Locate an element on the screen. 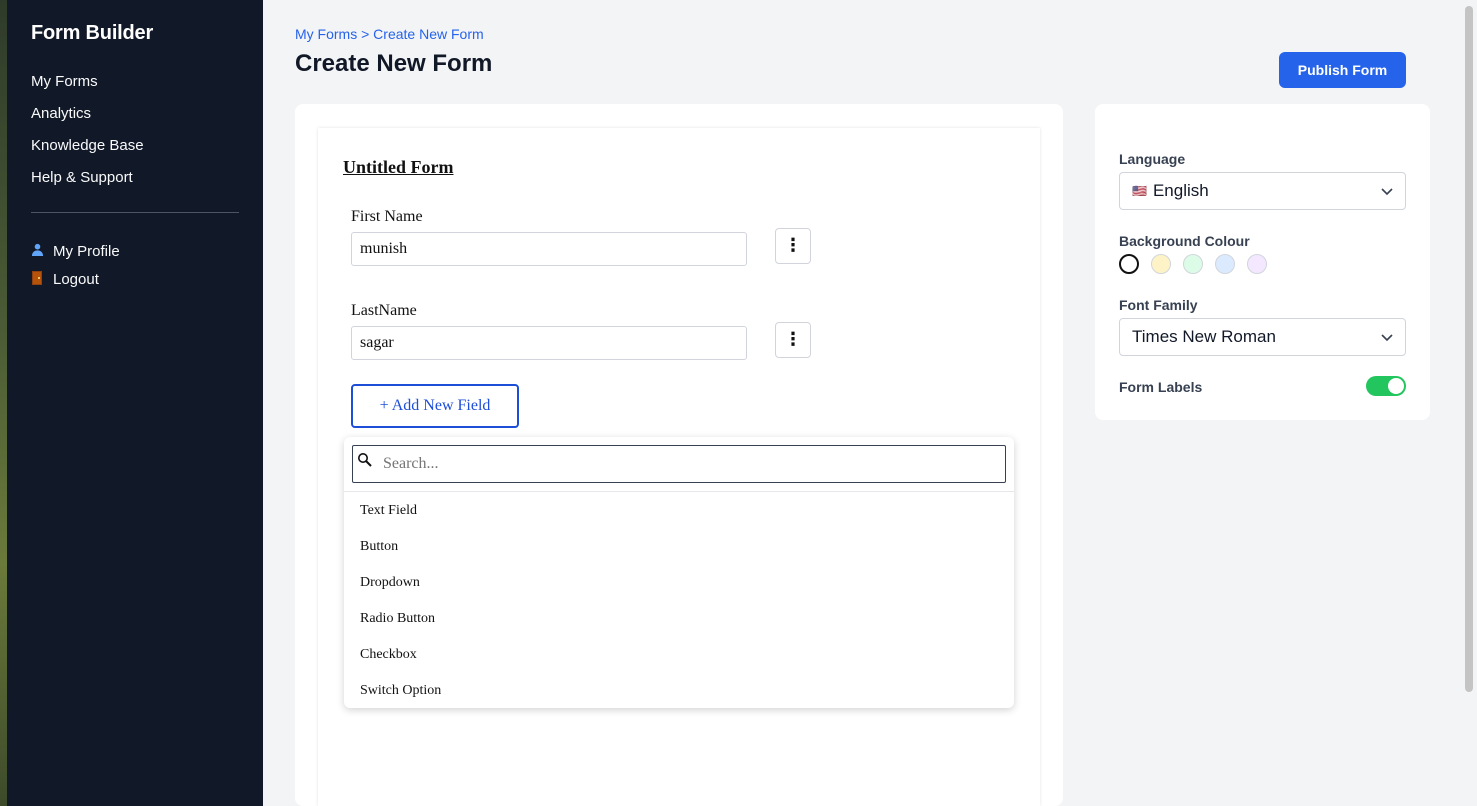 Image resolution: width=1477 pixels, height=806 pixels. background-image-strip is located at coordinates (3, 403).